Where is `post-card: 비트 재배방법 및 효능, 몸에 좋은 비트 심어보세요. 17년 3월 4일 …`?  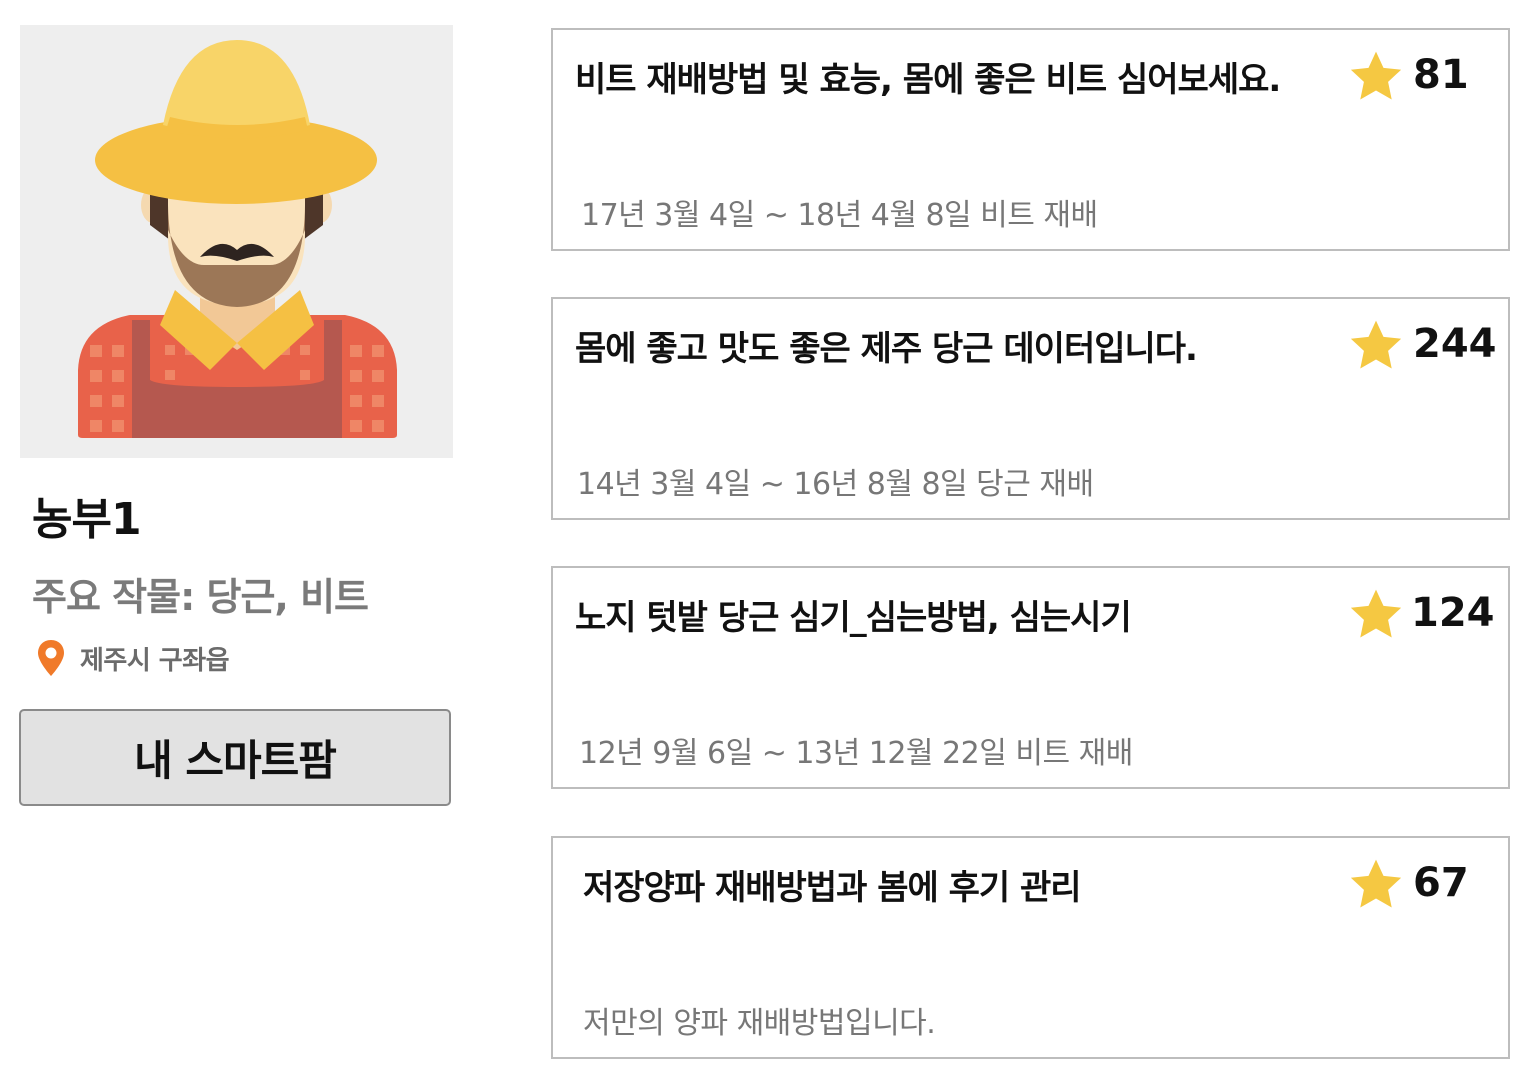
post-card: 비트 재배방법 및 효능, 몸에 좋은 비트 심어보세요. 17년 3월 4일 … is located at coordinates (1030, 139).